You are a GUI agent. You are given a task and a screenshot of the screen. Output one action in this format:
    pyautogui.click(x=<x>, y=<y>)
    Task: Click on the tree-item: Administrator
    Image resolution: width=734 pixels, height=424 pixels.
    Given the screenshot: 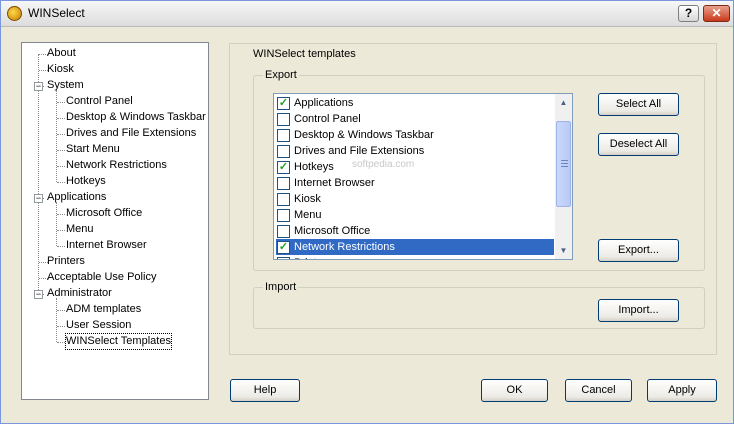 What is the action you would take?
    pyautogui.click(x=79, y=293)
    